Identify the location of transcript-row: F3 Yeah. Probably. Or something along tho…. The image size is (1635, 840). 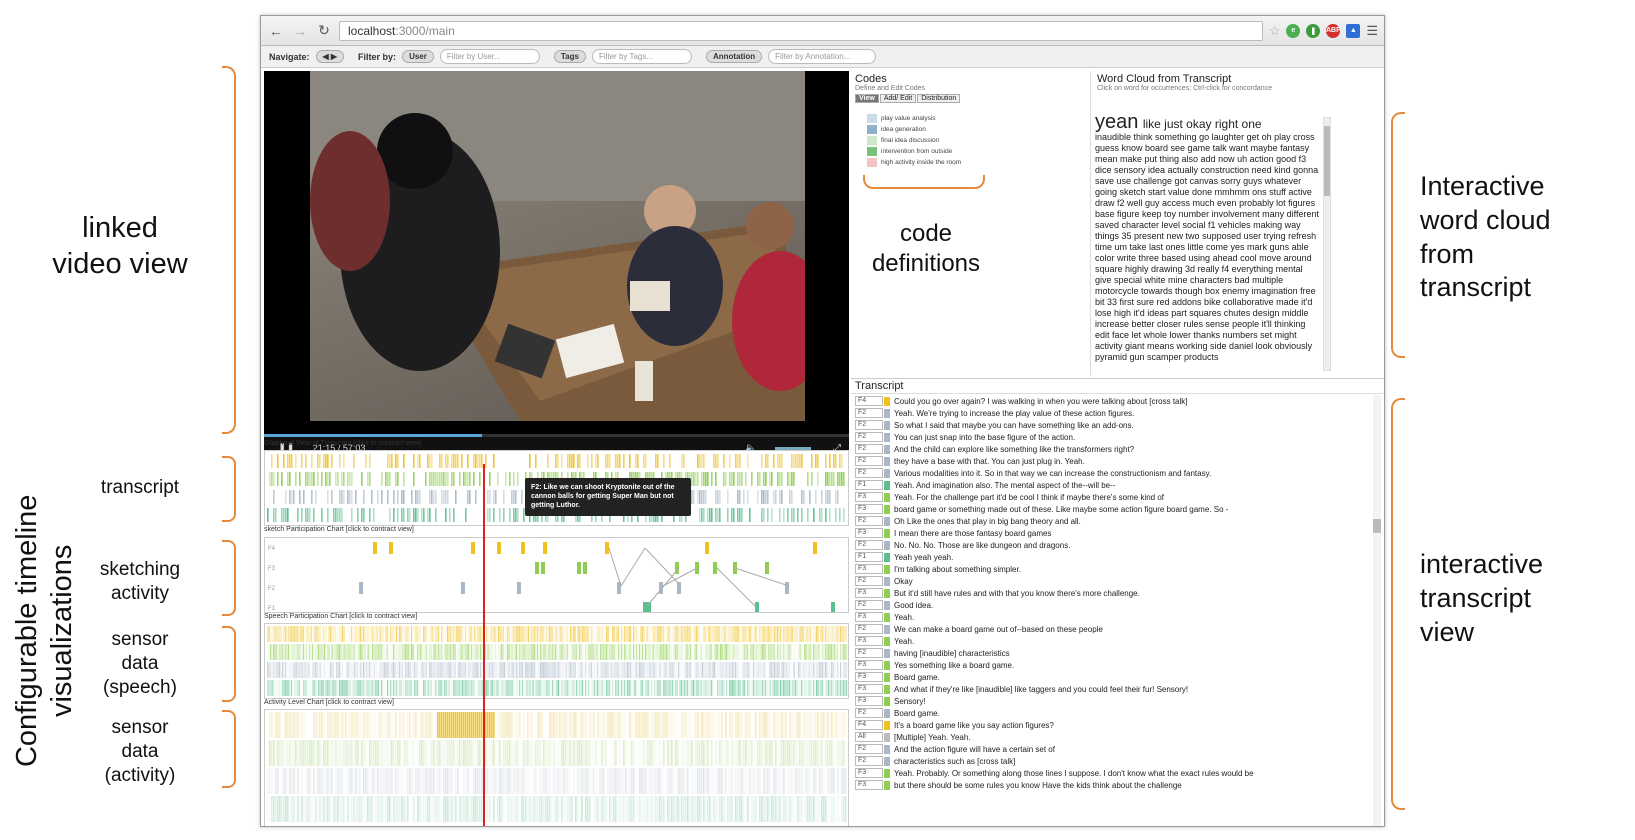
(1117, 773).